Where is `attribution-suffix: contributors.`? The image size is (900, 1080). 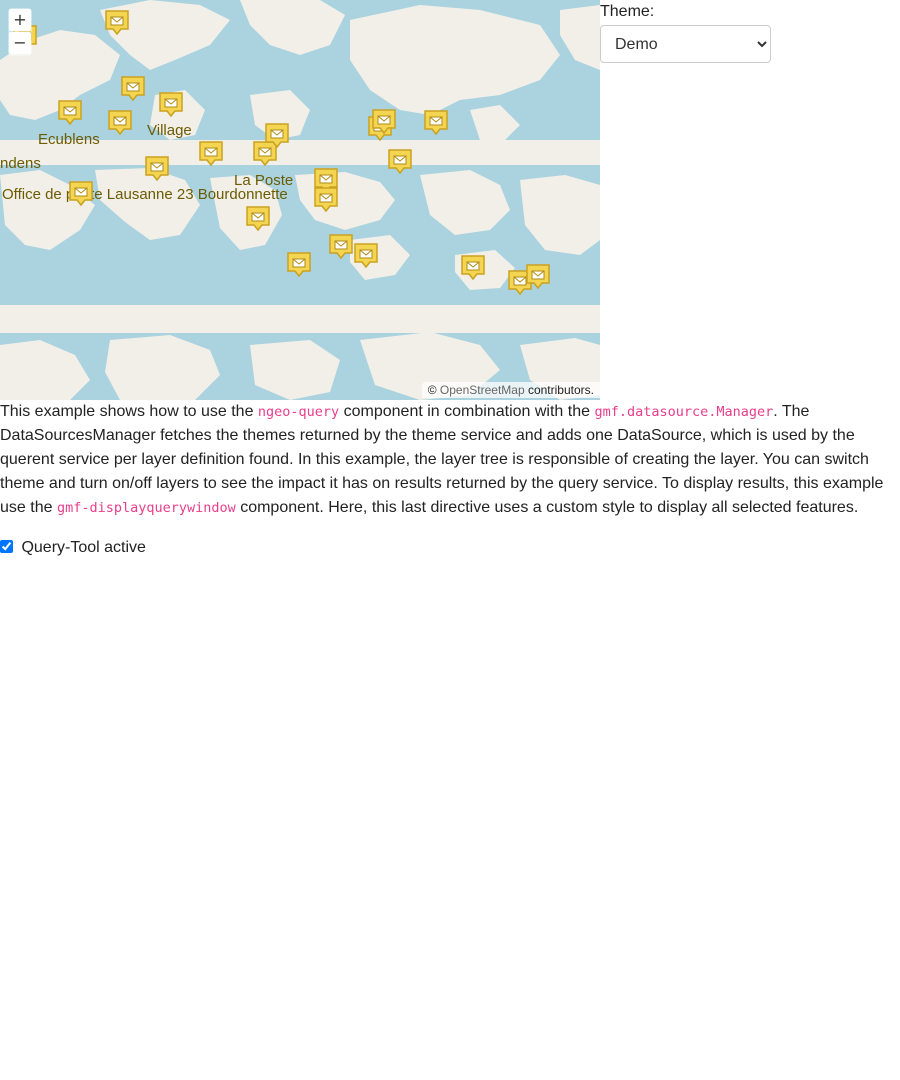
attribution-suffix: contributors. is located at coordinates (559, 390).